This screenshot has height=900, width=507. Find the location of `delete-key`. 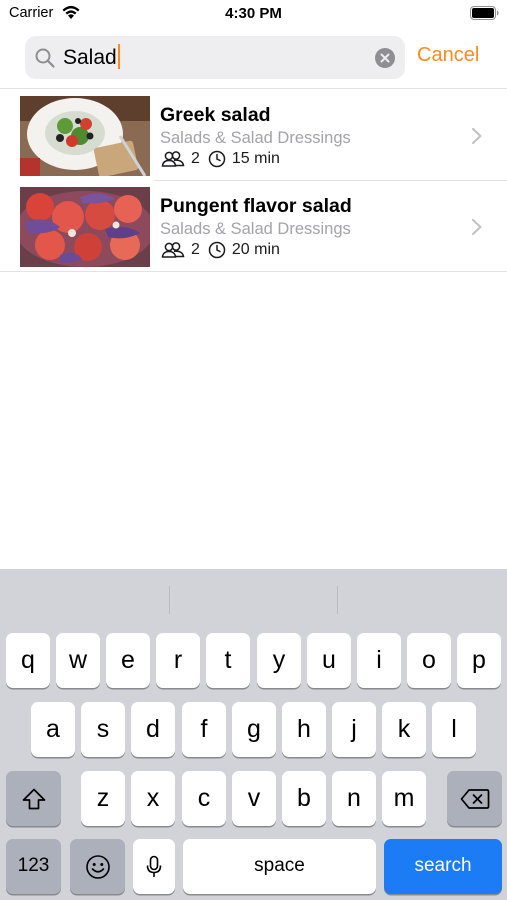

delete-key is located at coordinates (474, 798).